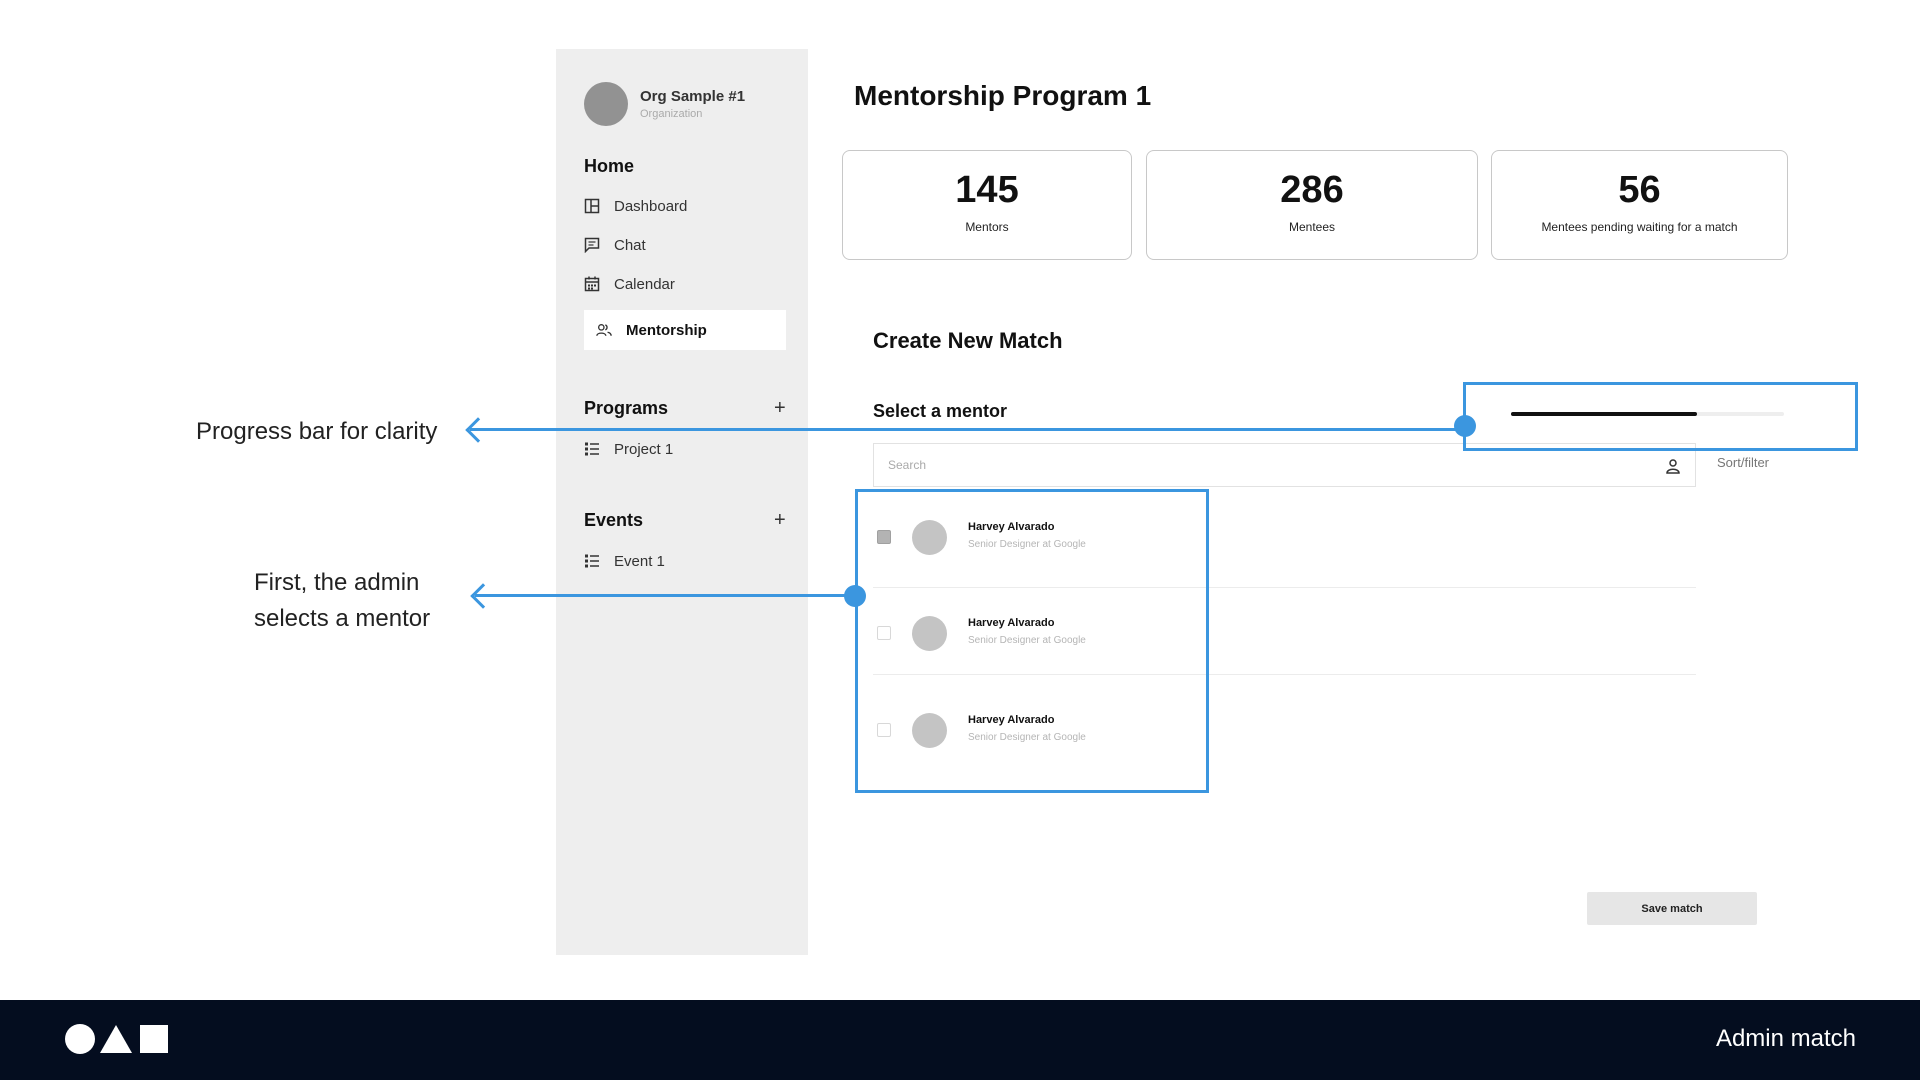 The image size is (1920, 1080). I want to click on stat-card-mentees: 286 Mentees, so click(1312, 205).